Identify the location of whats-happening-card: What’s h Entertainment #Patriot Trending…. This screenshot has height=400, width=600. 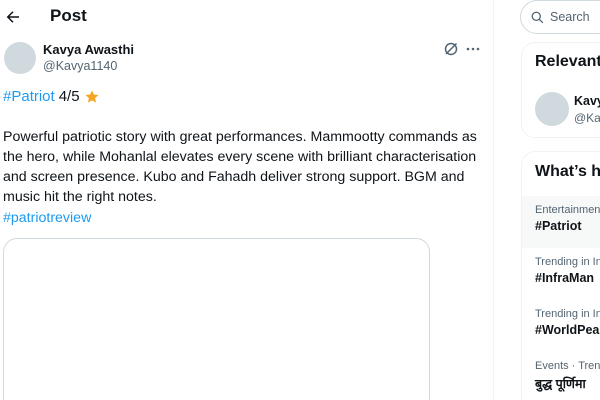
(560, 275).